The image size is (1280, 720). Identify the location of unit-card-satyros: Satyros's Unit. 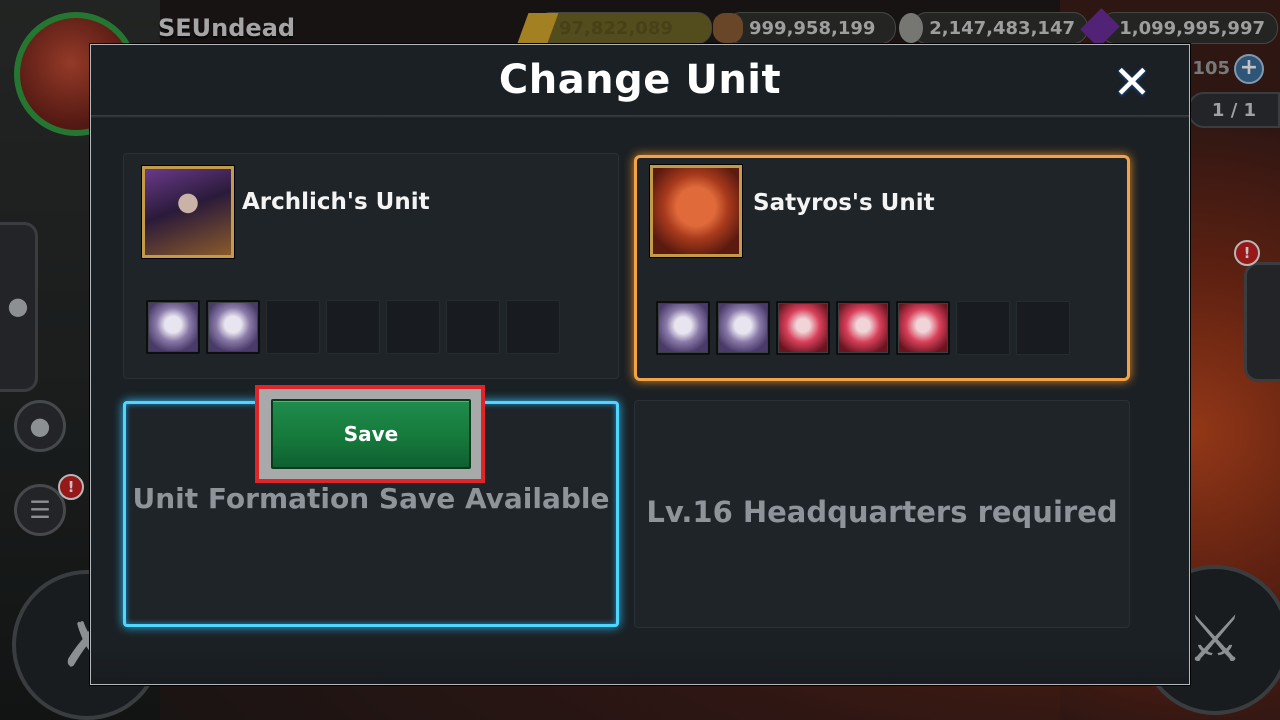
(882, 268).